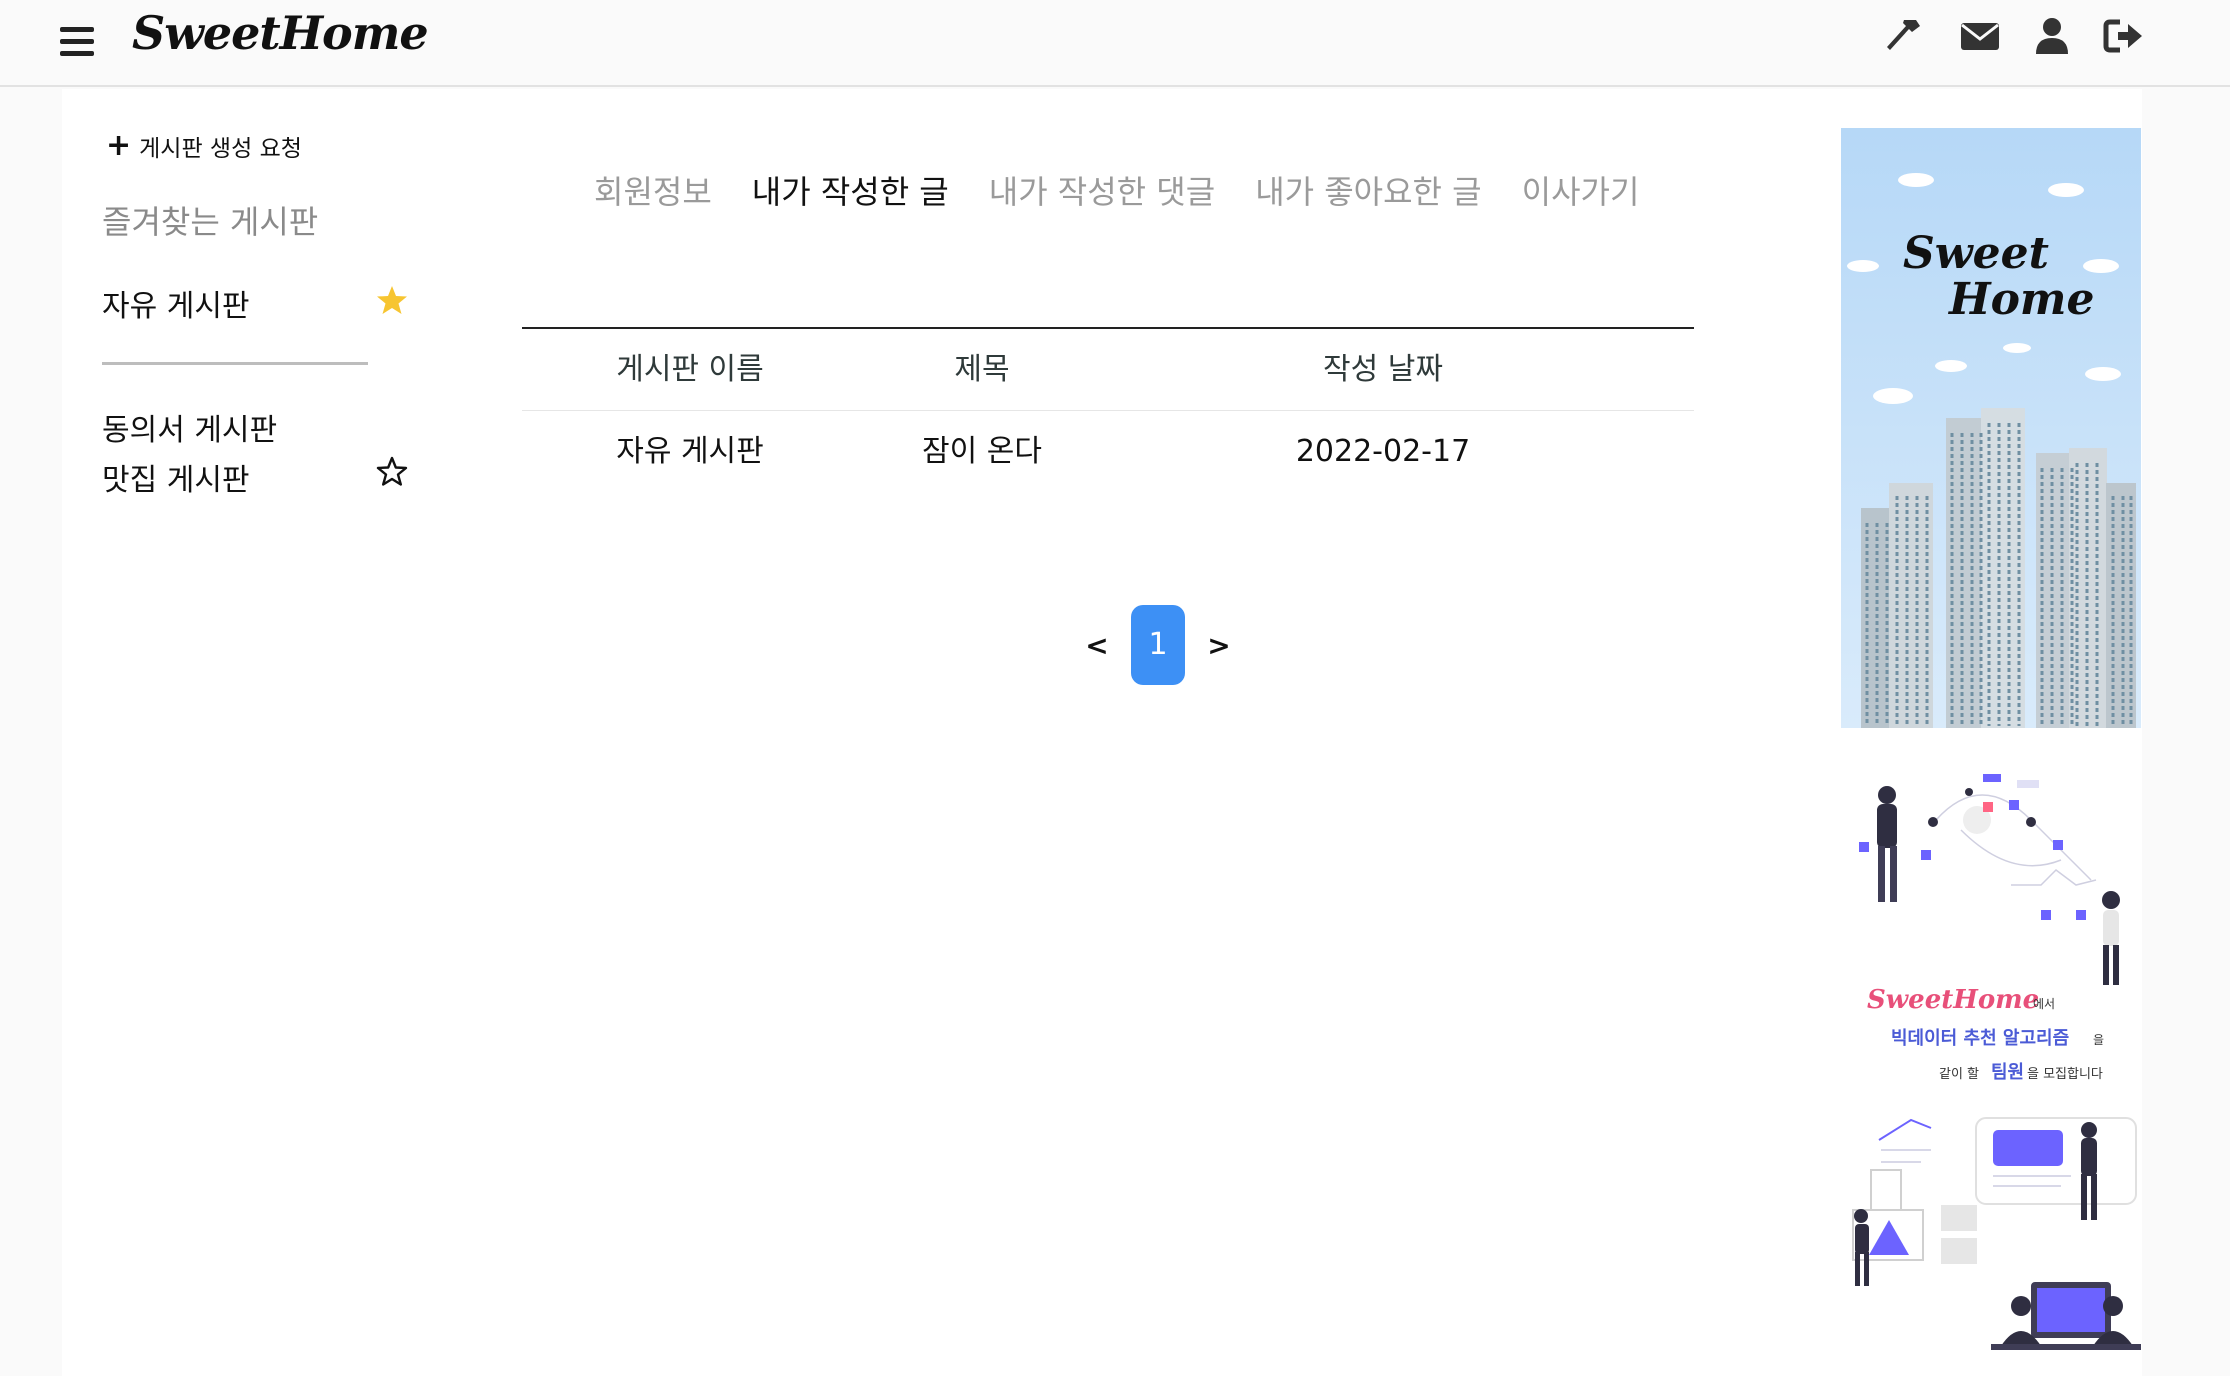 Image resolution: width=2230 pixels, height=1376 pixels. I want to click on tab-move: 이사가기, so click(1581, 190).